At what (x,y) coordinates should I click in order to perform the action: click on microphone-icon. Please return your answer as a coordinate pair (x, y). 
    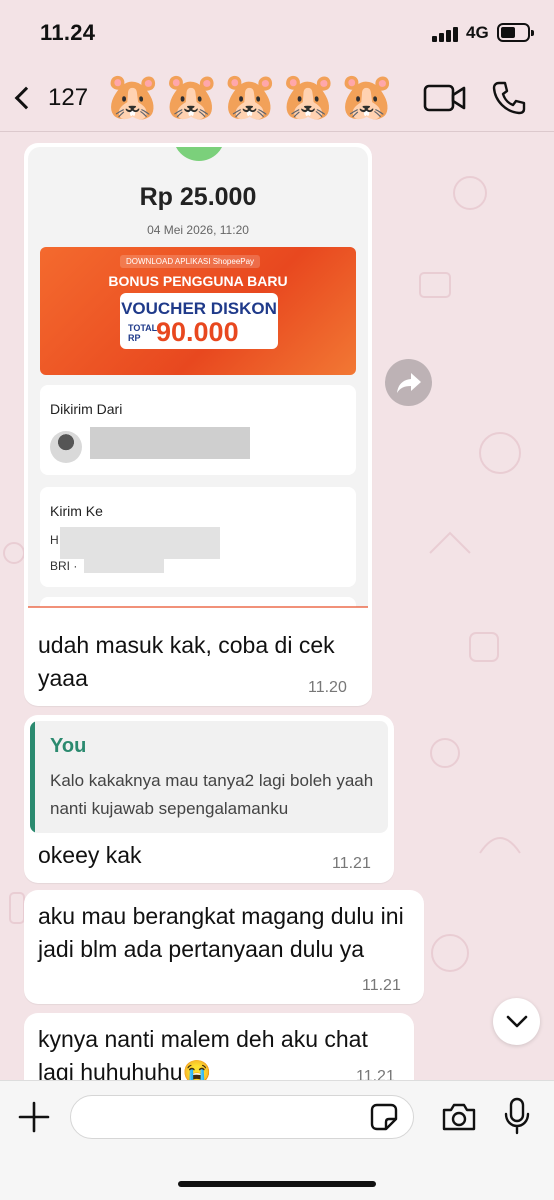
    Looking at the image, I should click on (517, 1116).